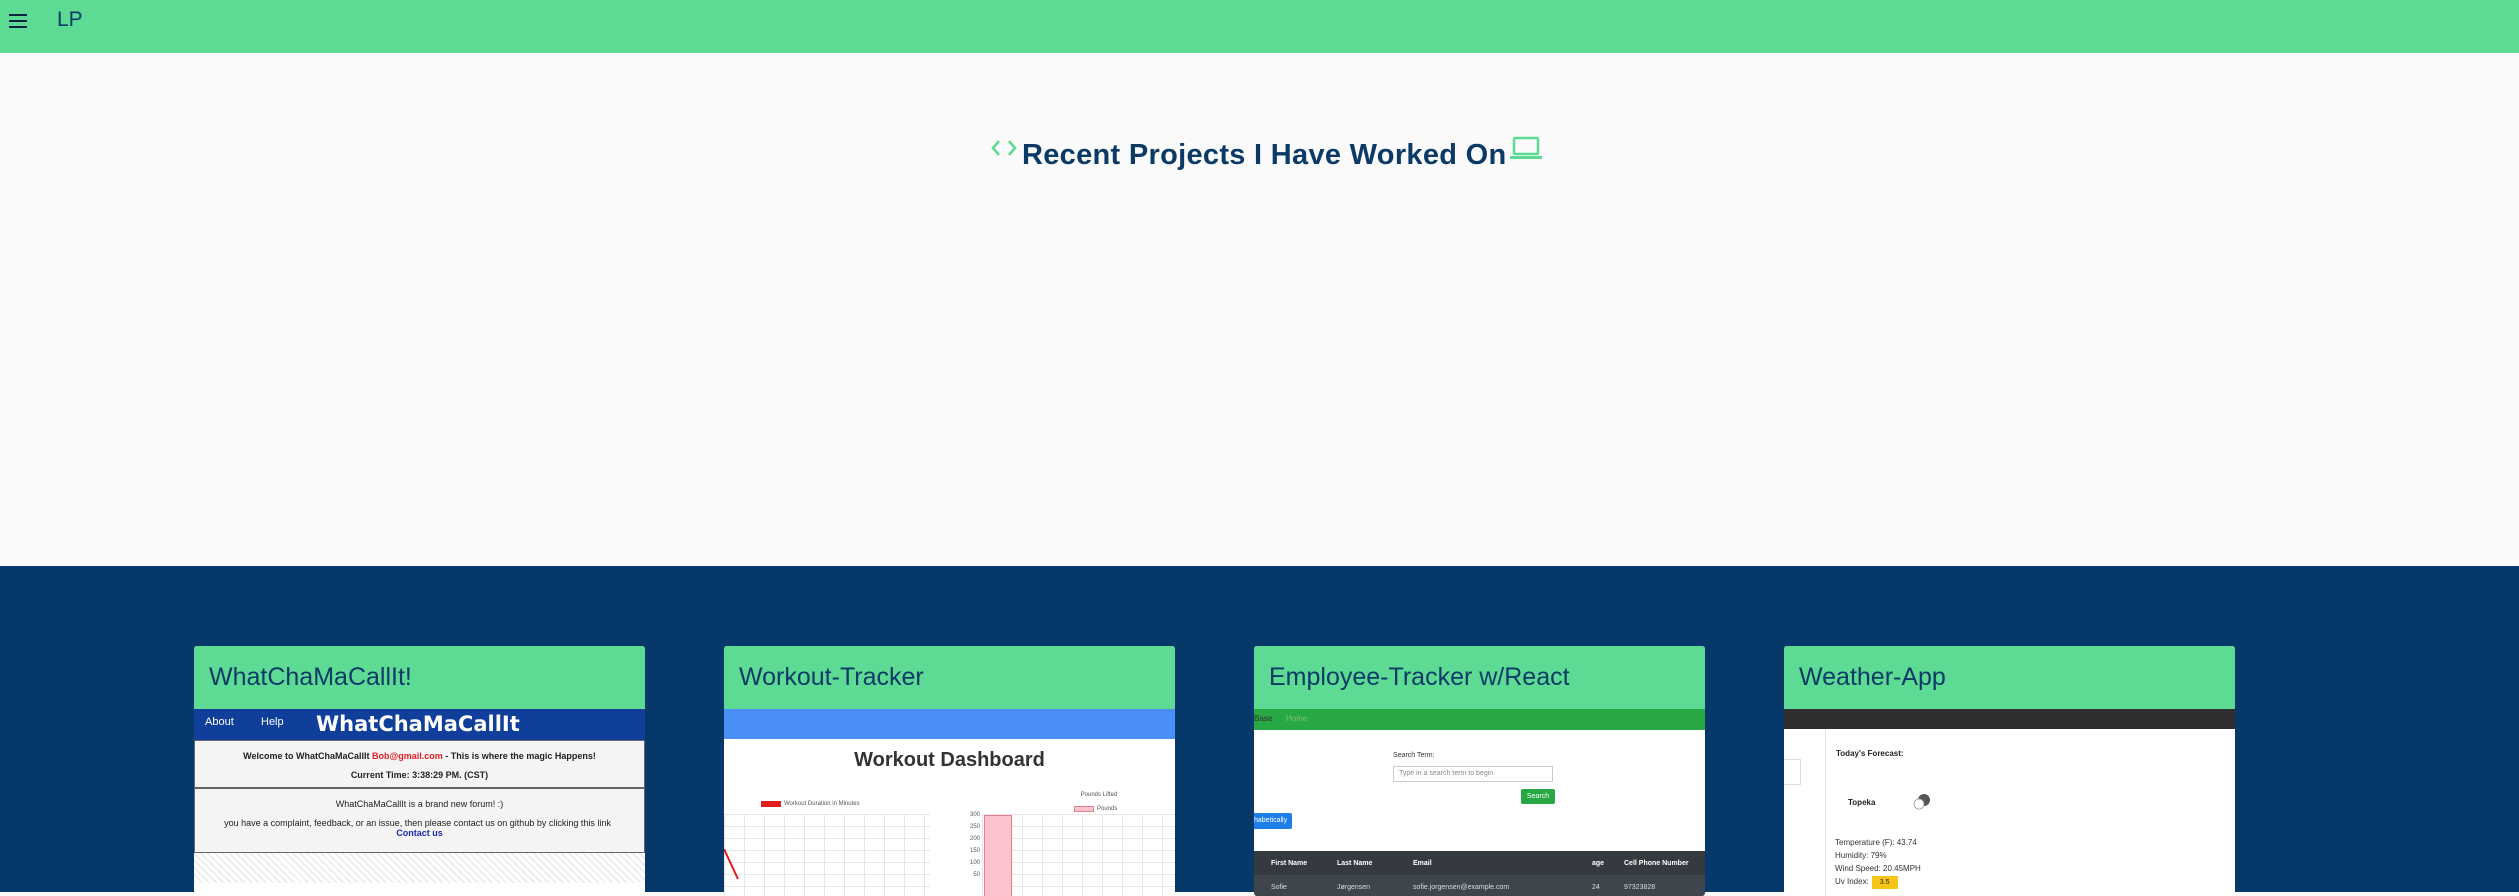 This screenshot has width=2519, height=896. I want to click on weather-cloud-icon, so click(1921, 802).